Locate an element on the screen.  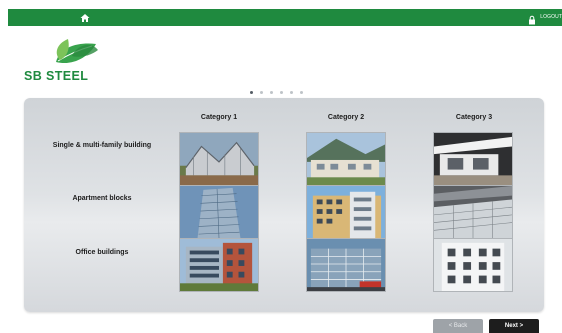
thumb-apartment-cat3 is located at coordinates (473, 212).